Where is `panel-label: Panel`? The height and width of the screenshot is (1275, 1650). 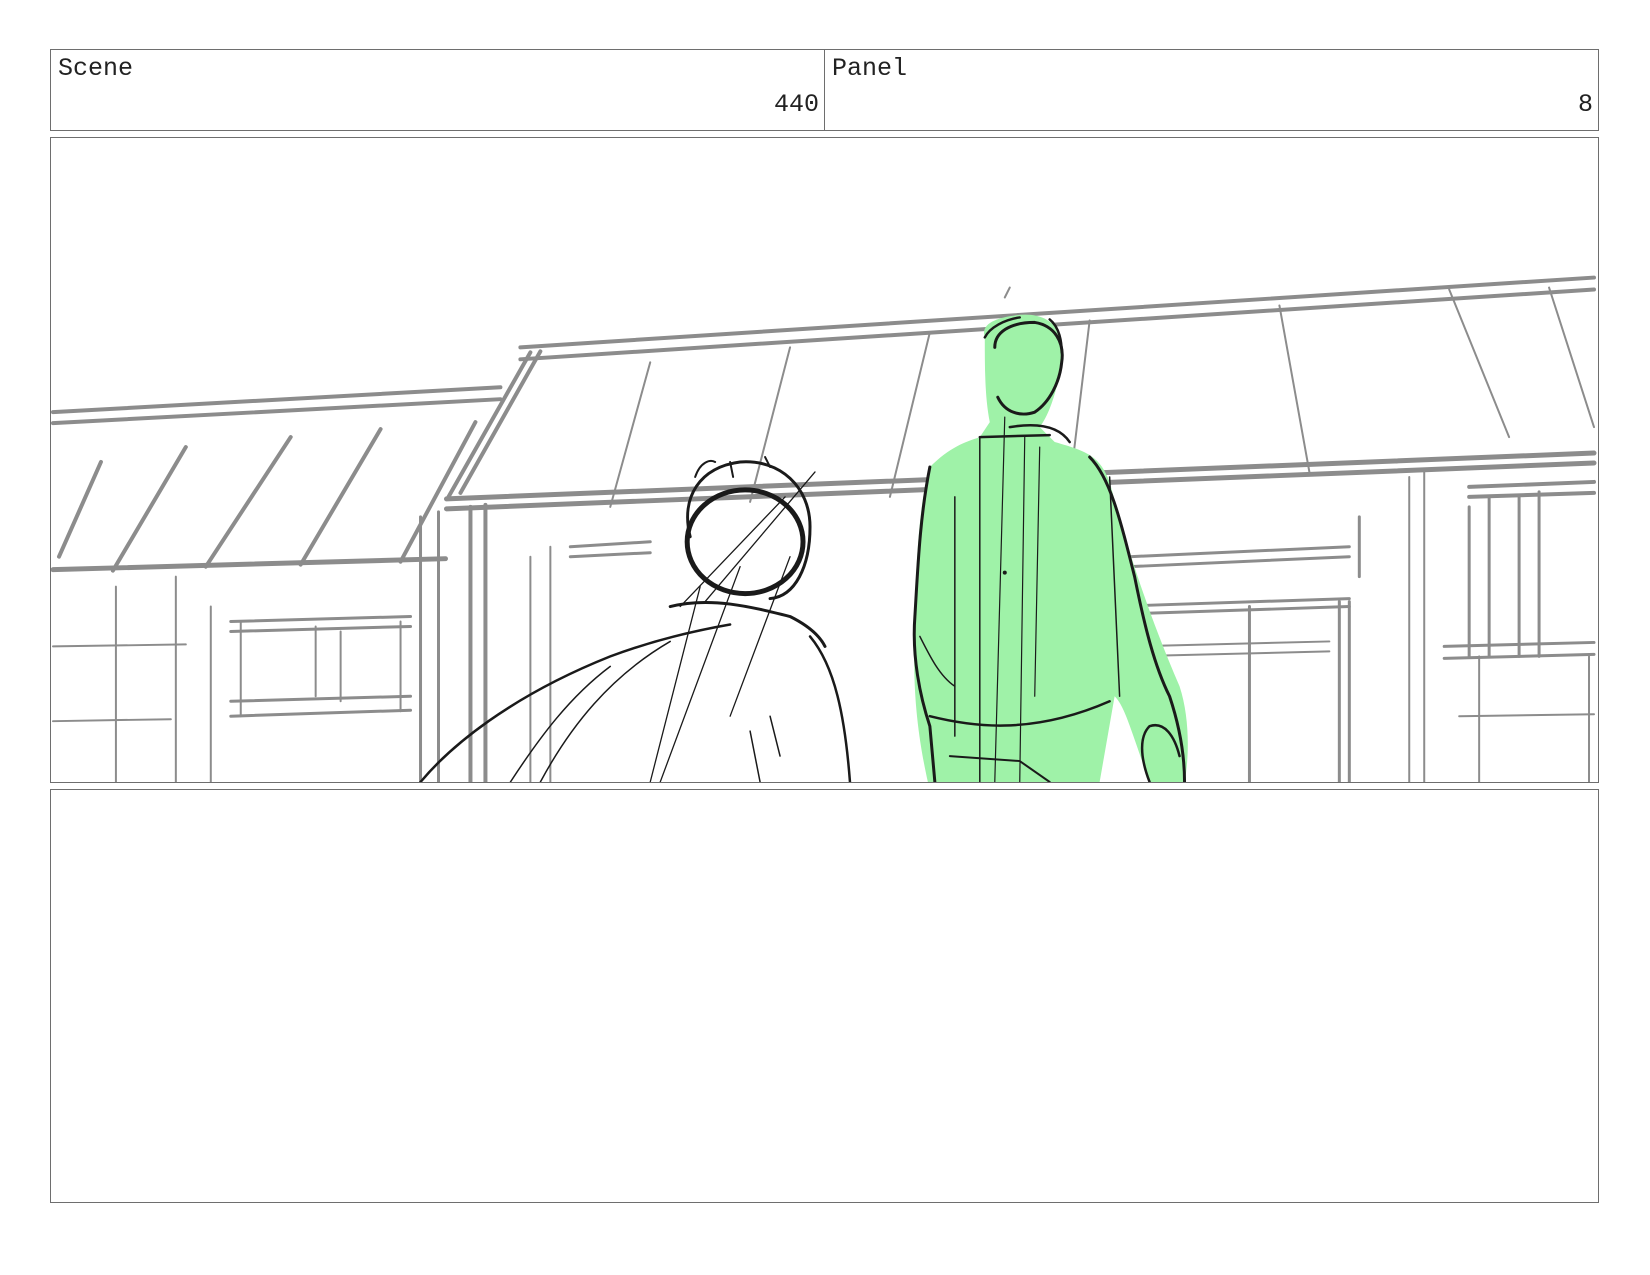
panel-label: Panel is located at coordinates (870, 68).